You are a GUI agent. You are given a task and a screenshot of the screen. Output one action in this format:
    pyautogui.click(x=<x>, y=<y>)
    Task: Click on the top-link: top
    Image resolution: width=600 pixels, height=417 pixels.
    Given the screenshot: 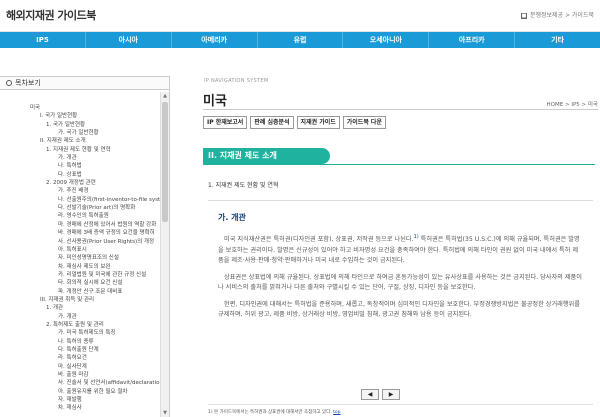 What is the action you would take?
    pyautogui.click(x=336, y=412)
    